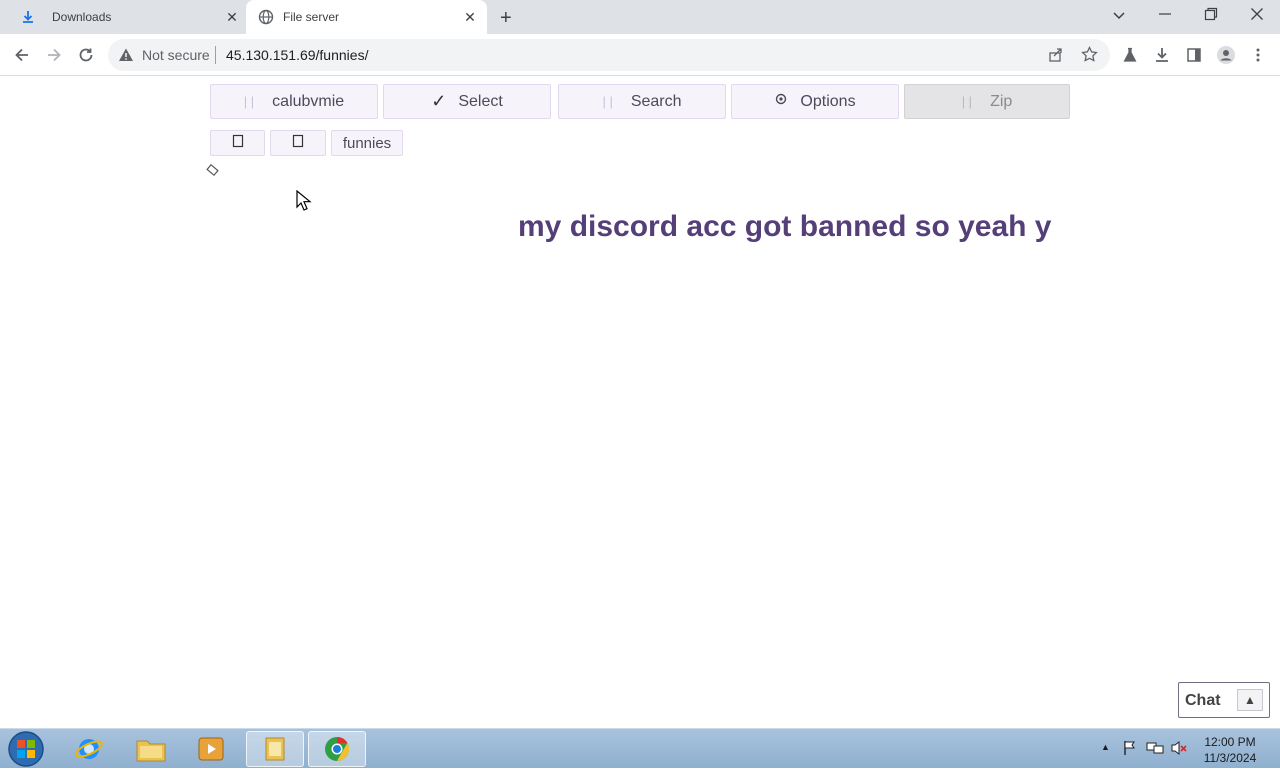 The height and width of the screenshot is (773, 1280). What do you see at coordinates (1250, 700) in the screenshot?
I see `chat-toggle-button: ▲` at bounding box center [1250, 700].